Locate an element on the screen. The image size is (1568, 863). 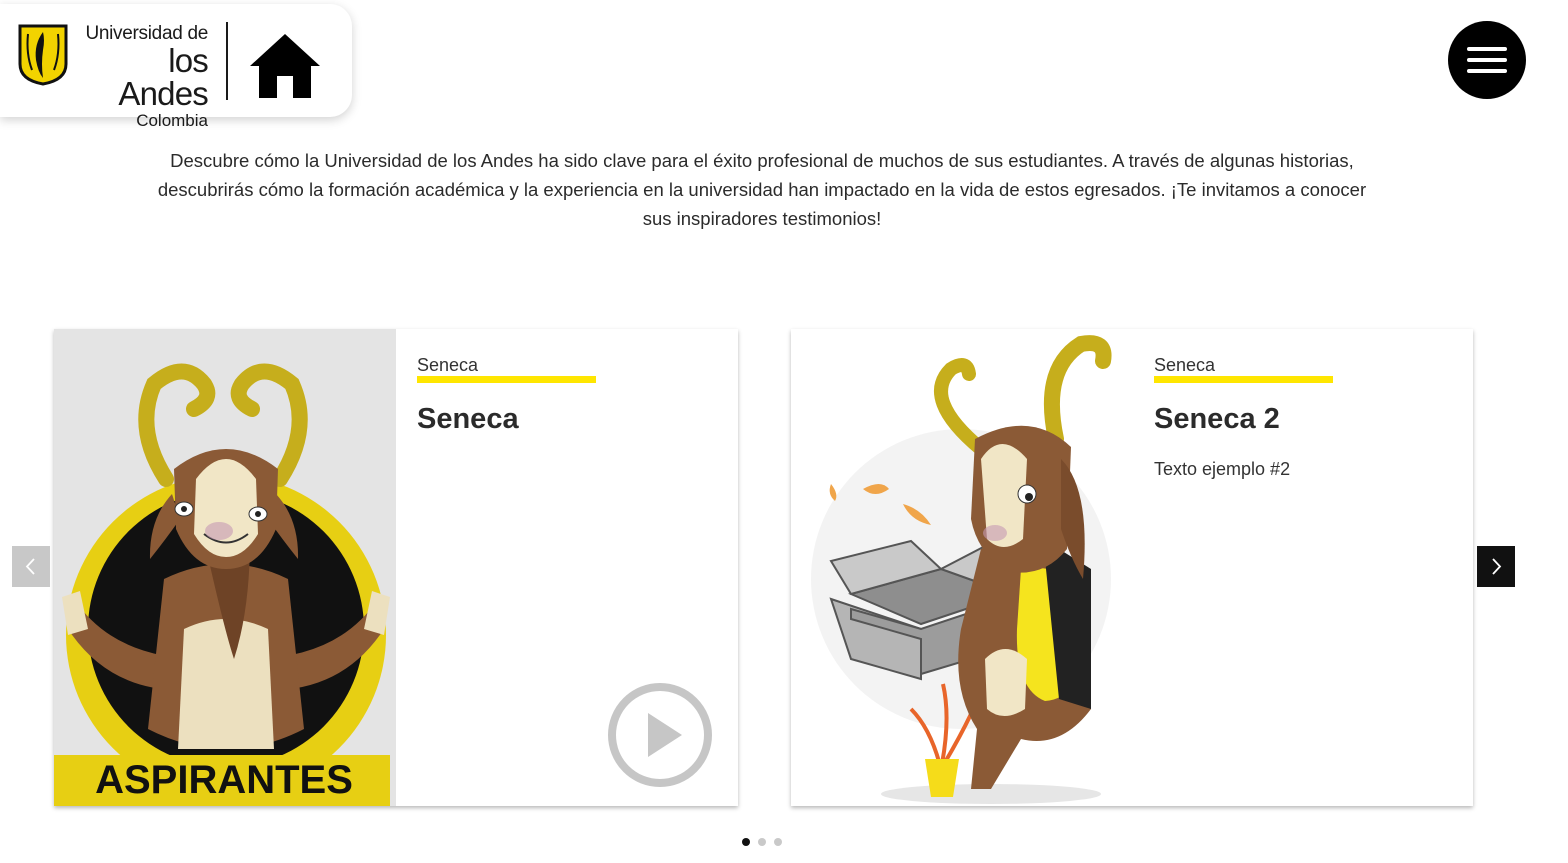
goat-mascot-box-illustration is located at coordinates (961, 569).